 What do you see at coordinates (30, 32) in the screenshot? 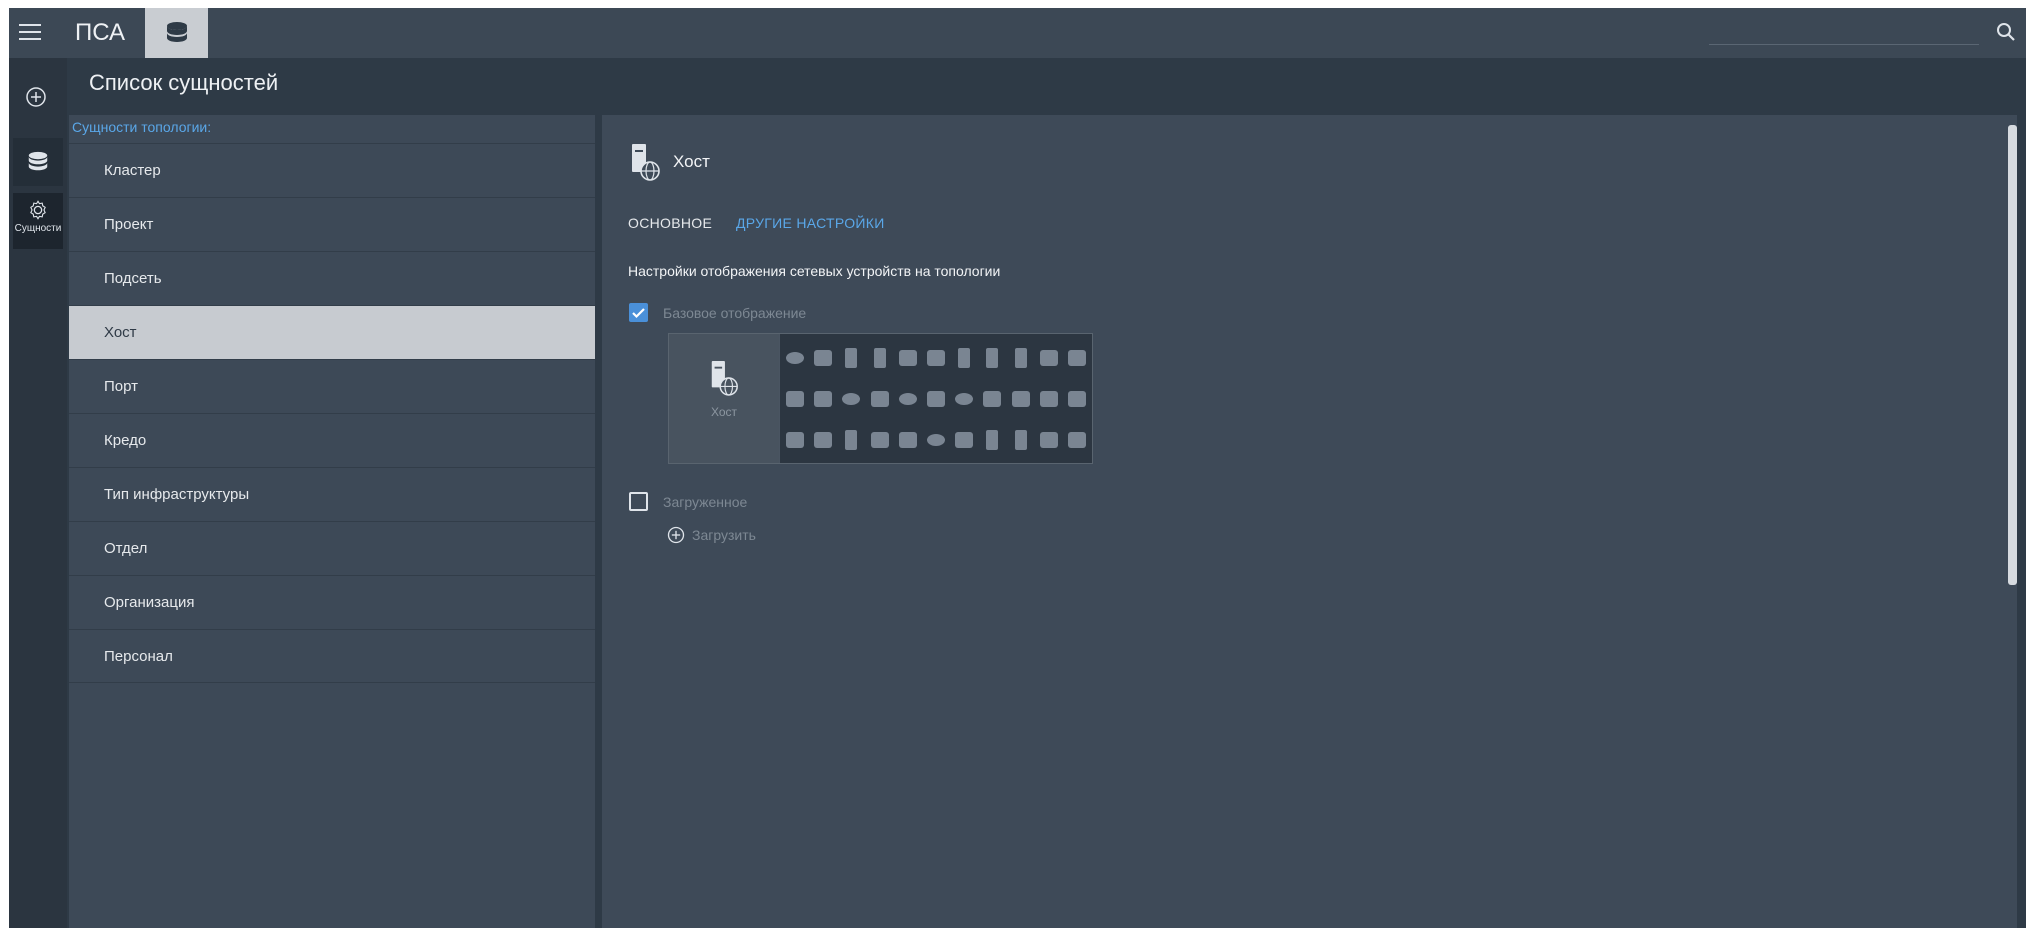
I see `menu-icon` at bounding box center [30, 32].